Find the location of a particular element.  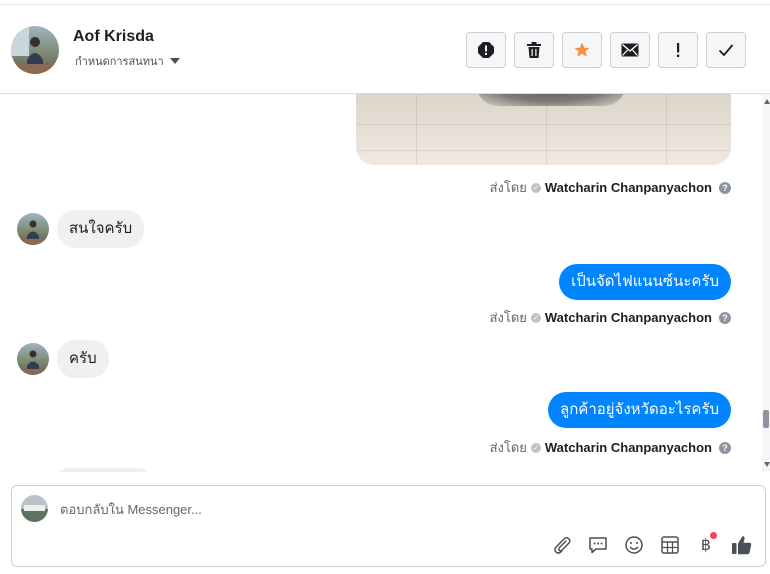

saved-replies-button is located at coordinates (598, 545).